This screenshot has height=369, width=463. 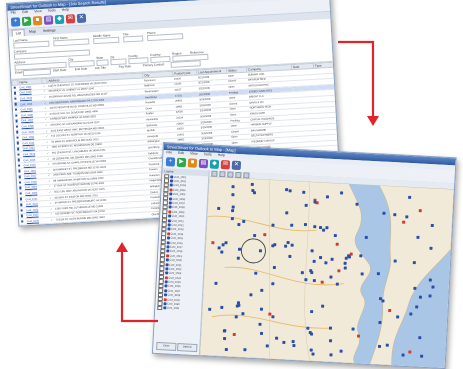 I want to click on open-icon: ▶, so click(x=181, y=162).